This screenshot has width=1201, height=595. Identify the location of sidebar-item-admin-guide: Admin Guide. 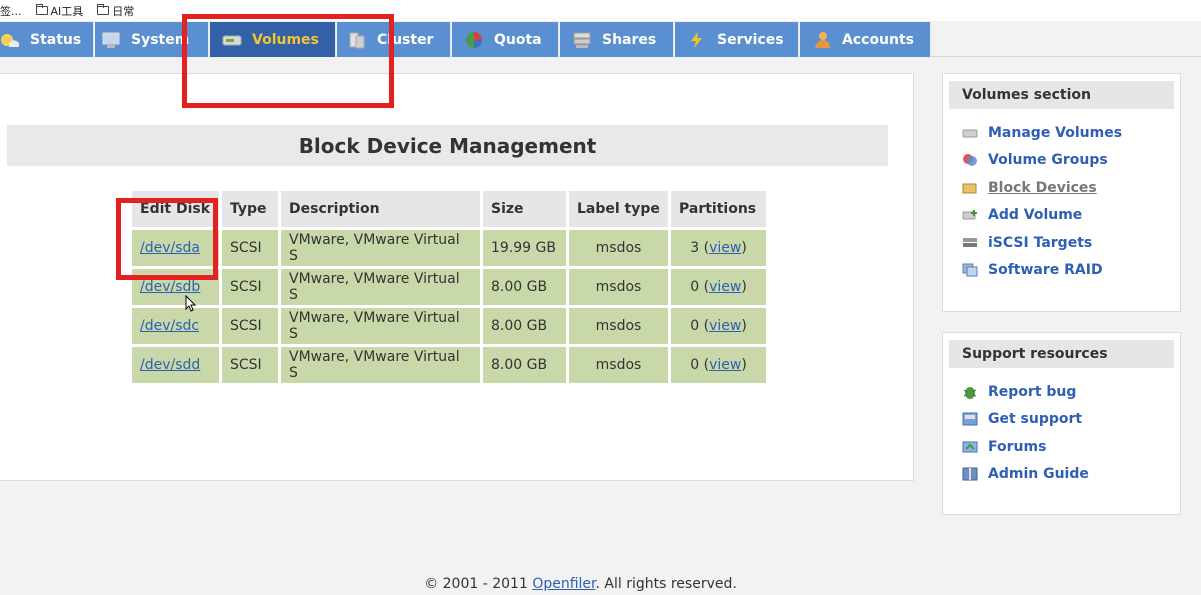
(1061, 475).